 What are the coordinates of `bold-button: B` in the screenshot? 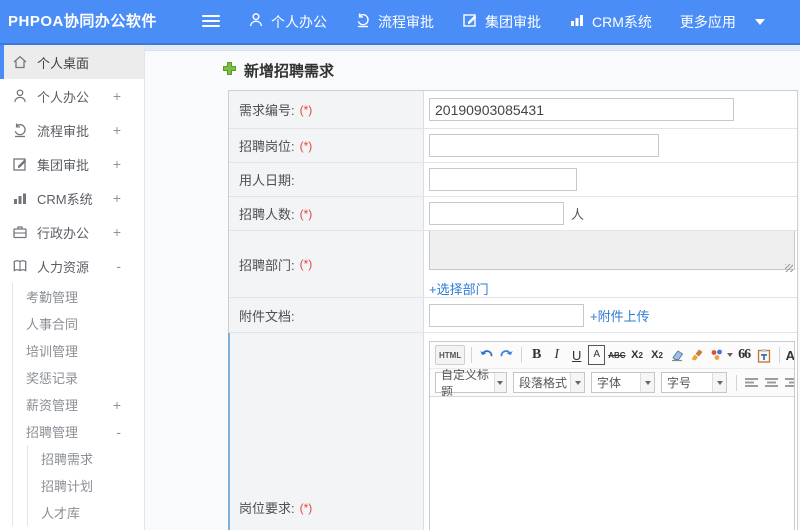 It's located at (536, 355).